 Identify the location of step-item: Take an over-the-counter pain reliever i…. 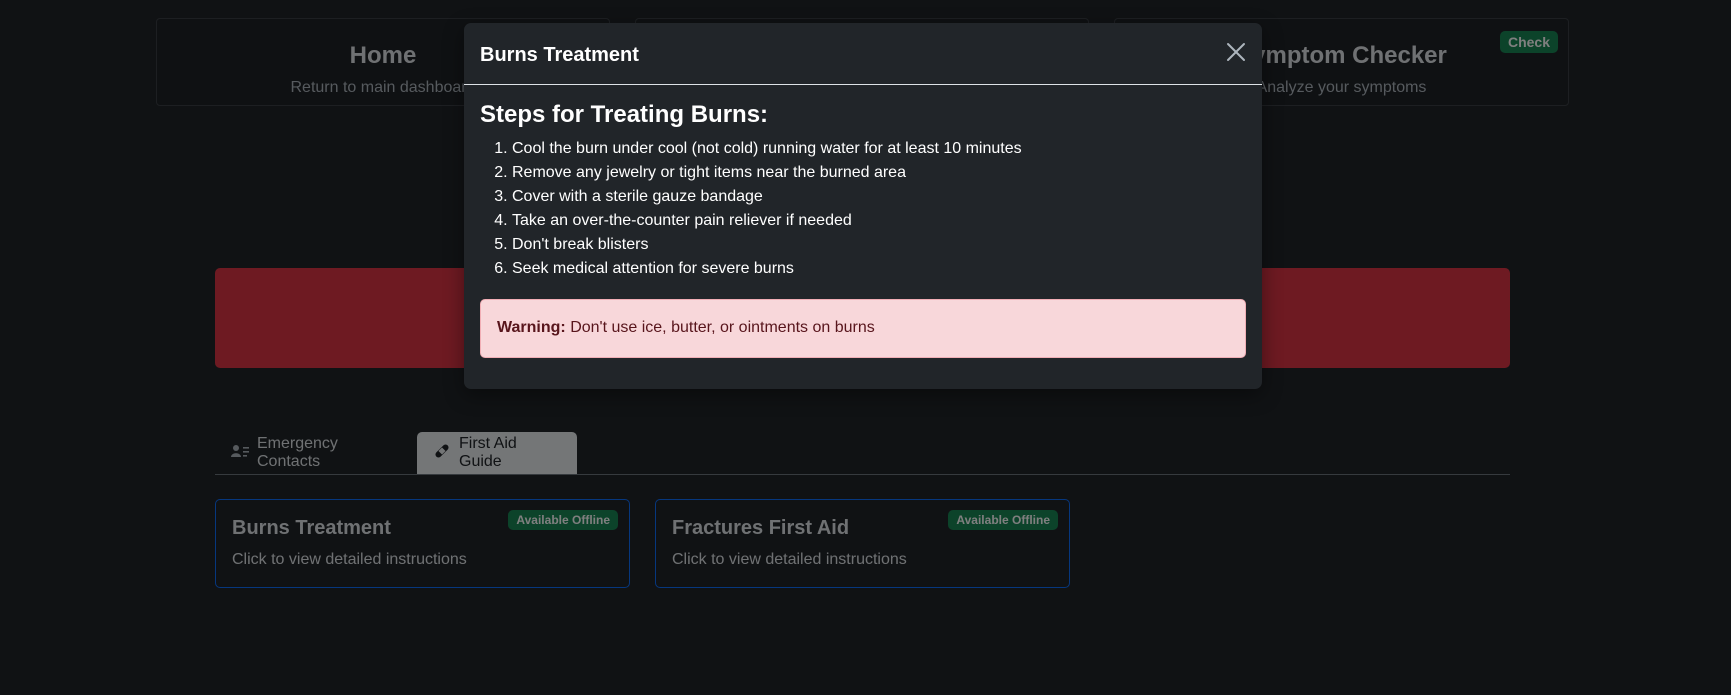
(879, 221).